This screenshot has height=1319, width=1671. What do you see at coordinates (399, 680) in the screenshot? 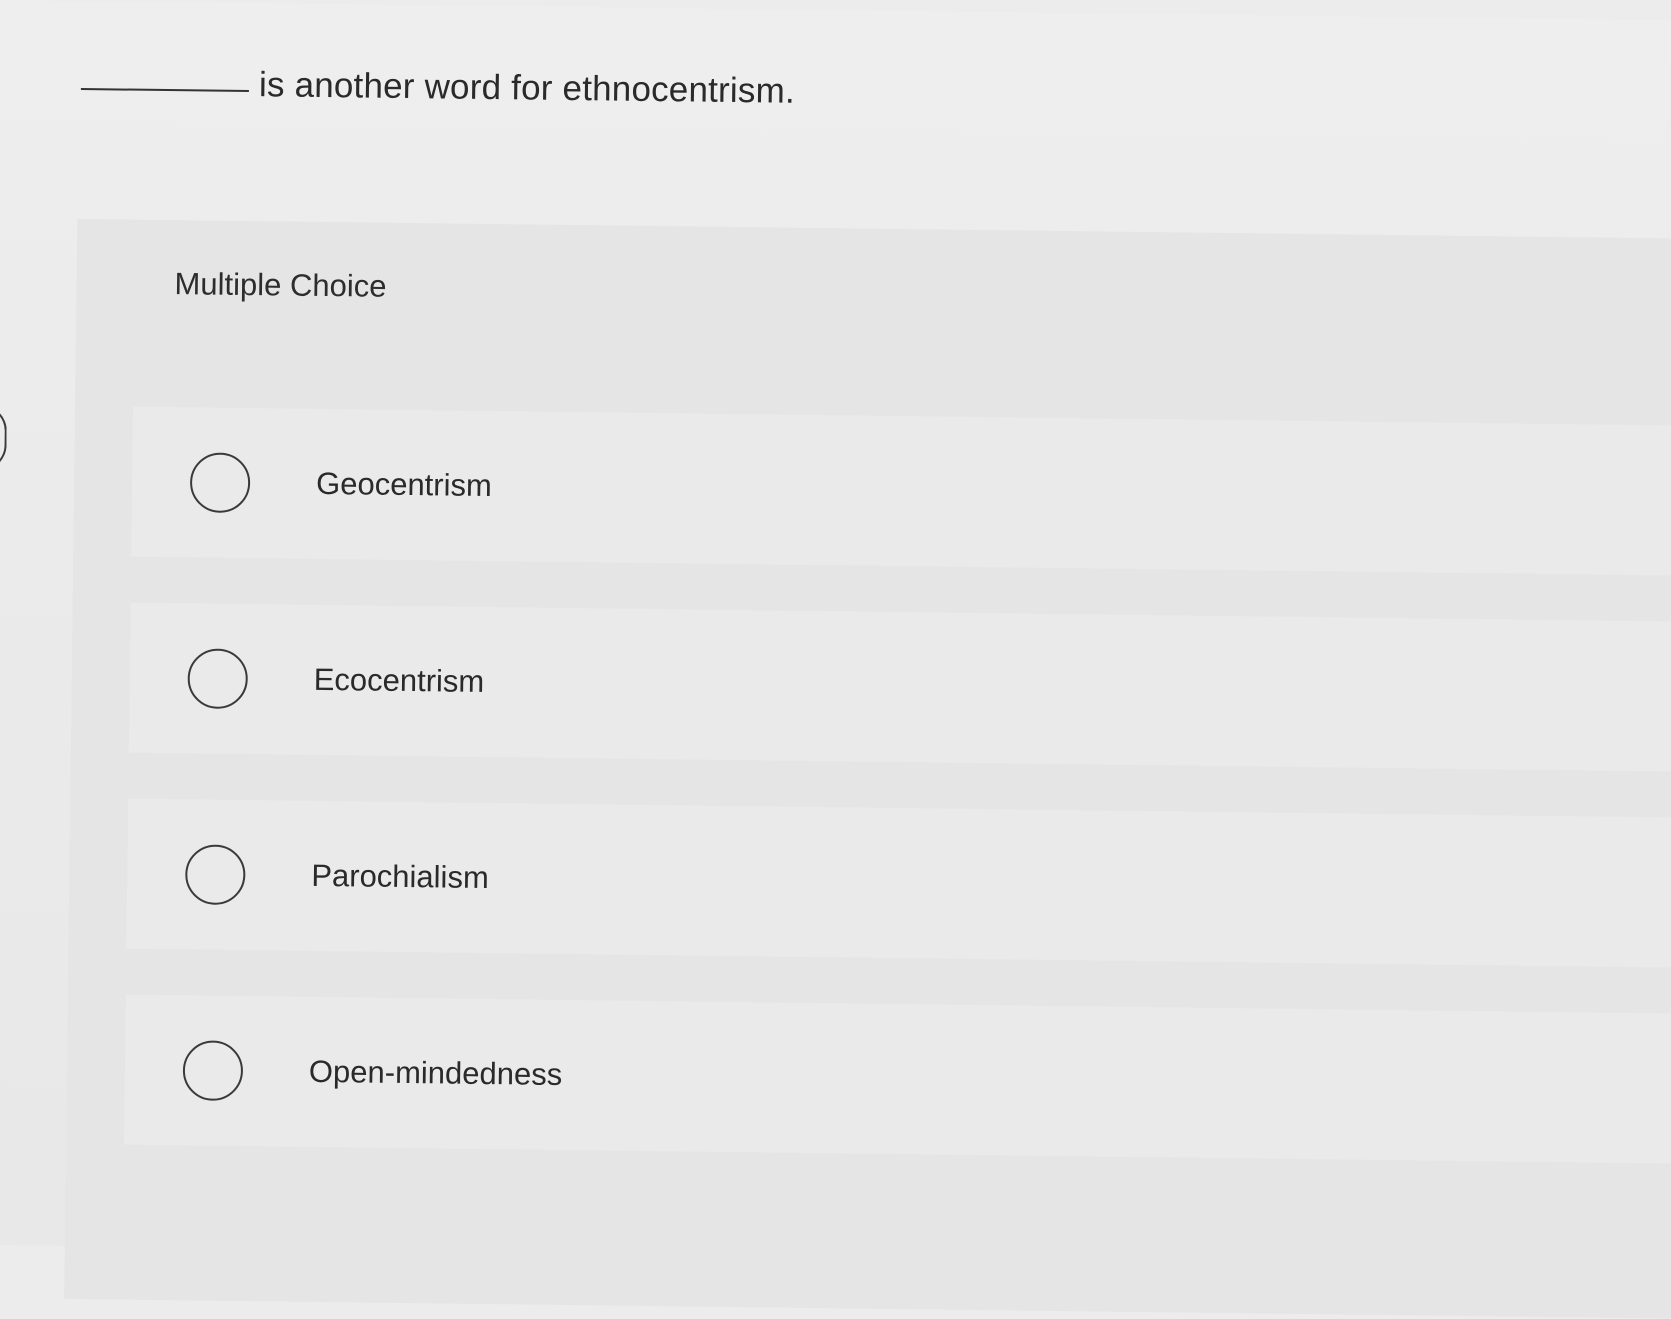
I see `answer-option-label: Ecocentrism` at bounding box center [399, 680].